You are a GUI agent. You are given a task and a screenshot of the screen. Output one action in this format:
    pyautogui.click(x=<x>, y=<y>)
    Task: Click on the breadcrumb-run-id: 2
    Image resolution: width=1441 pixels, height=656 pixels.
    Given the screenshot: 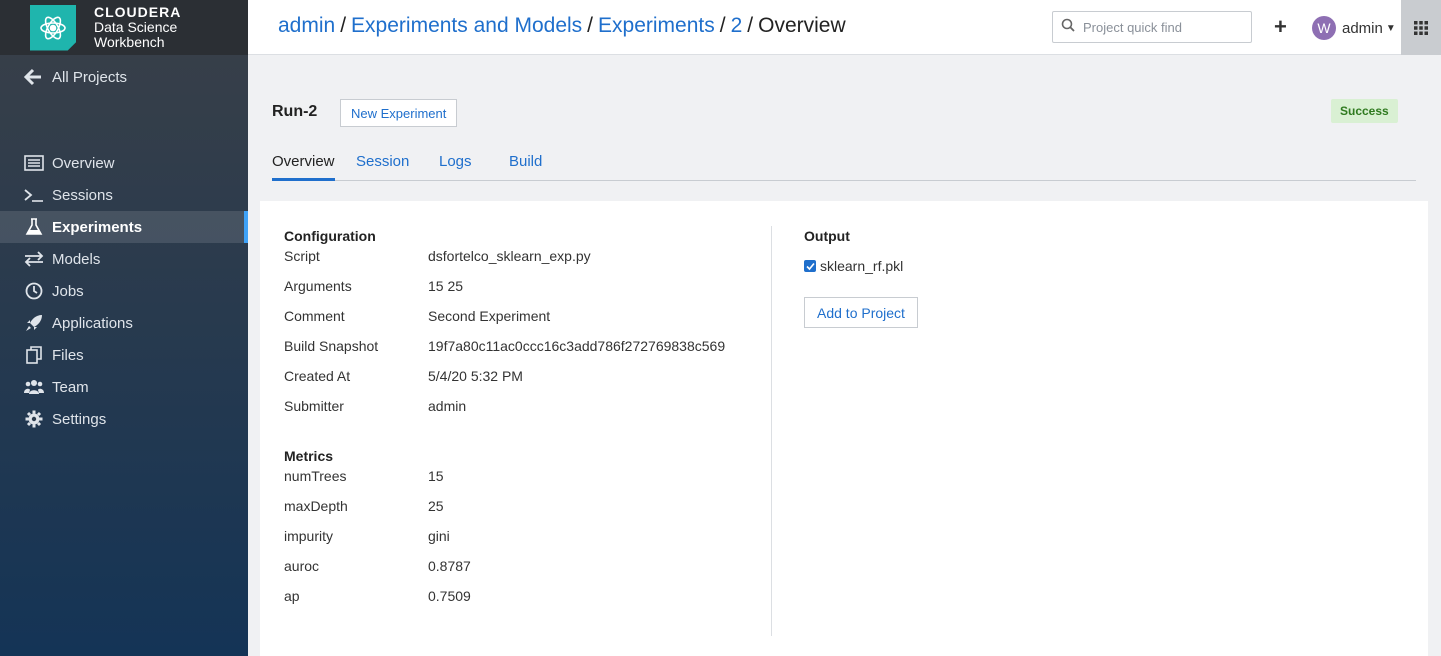 What is the action you would take?
    pyautogui.click(x=737, y=25)
    